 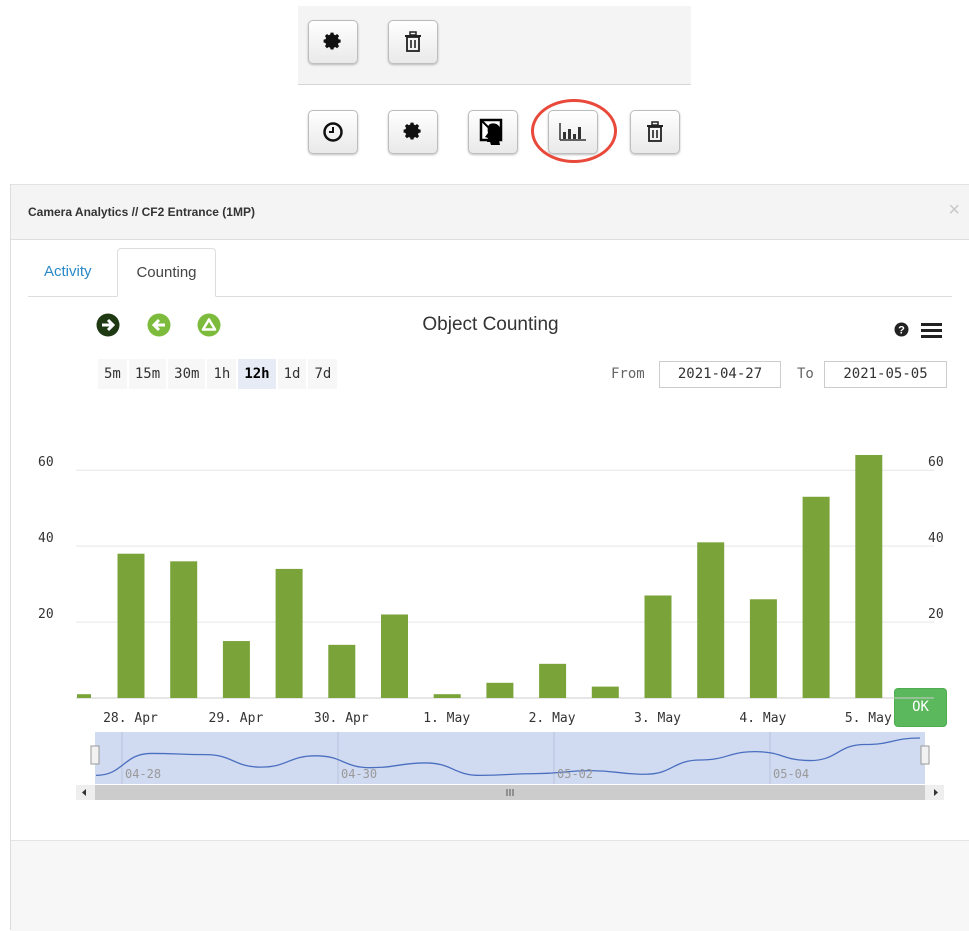 I want to click on navigator-label: 04-28, so click(x=143, y=774).